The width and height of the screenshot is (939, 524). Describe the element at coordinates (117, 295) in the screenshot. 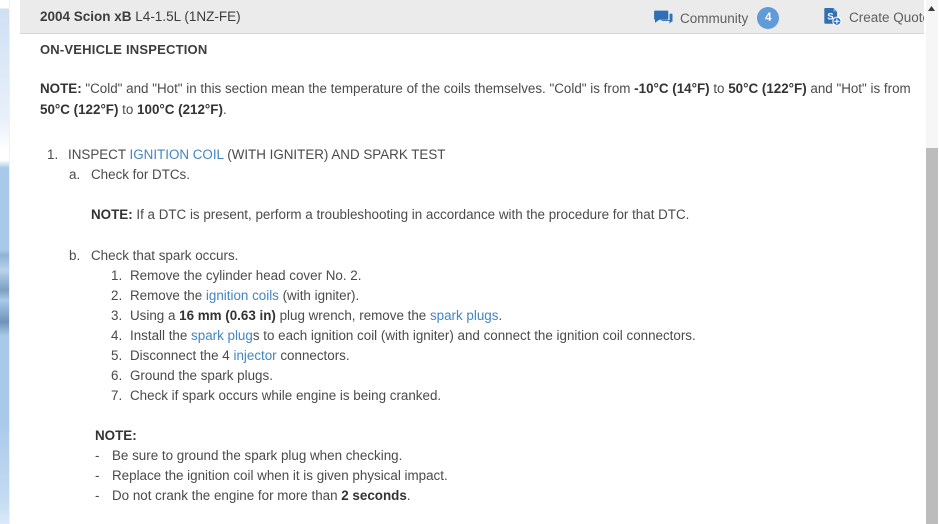

I see `substep-2-number: 2.` at that location.